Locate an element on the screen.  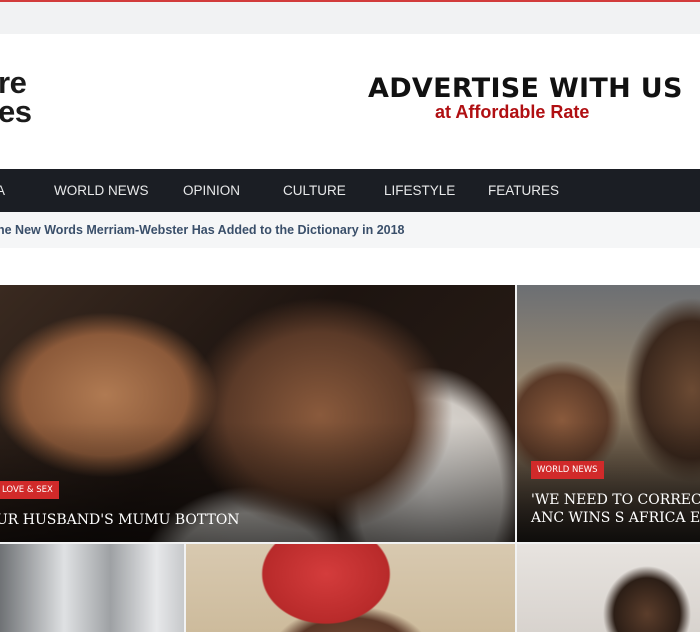
content-spacer is located at coordinates (350, 266).